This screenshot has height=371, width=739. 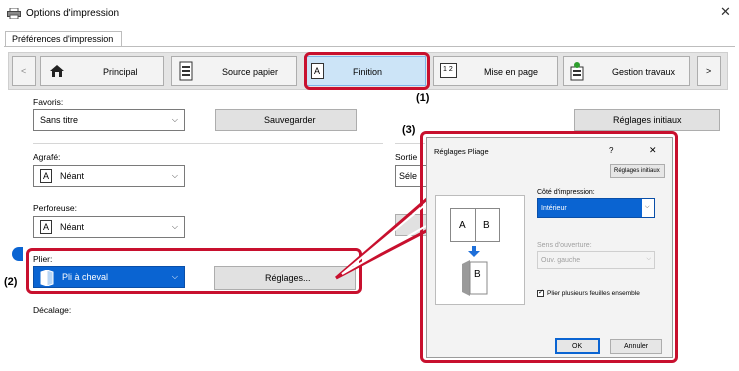 What do you see at coordinates (423, 98) in the screenshot?
I see `callout-1: (1)` at bounding box center [423, 98].